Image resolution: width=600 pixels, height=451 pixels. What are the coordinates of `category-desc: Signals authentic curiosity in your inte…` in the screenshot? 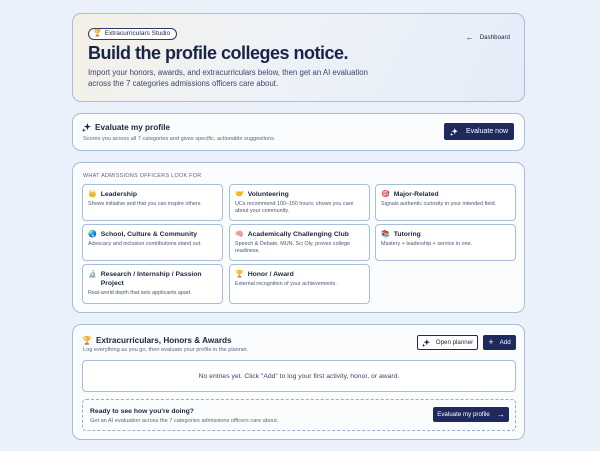 It's located at (439, 204).